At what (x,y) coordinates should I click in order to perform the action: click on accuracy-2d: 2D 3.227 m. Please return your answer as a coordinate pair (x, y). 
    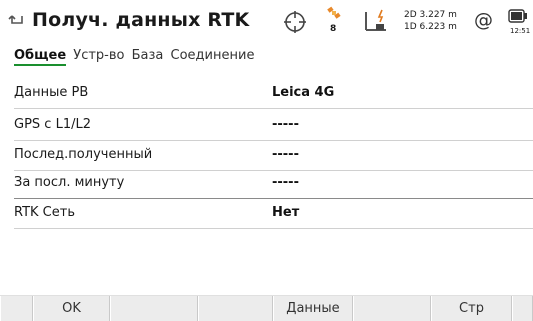
    Looking at the image, I should click on (430, 15).